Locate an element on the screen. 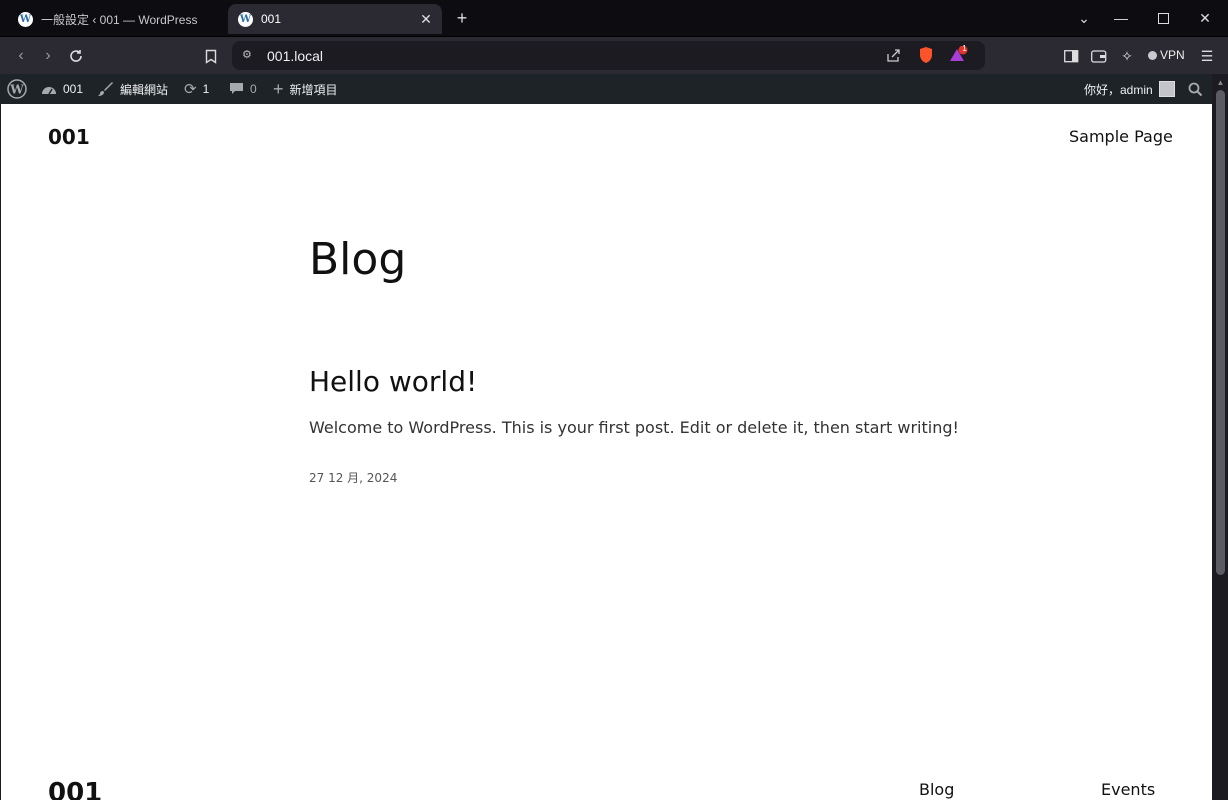  reload-icon is located at coordinates (76, 56).